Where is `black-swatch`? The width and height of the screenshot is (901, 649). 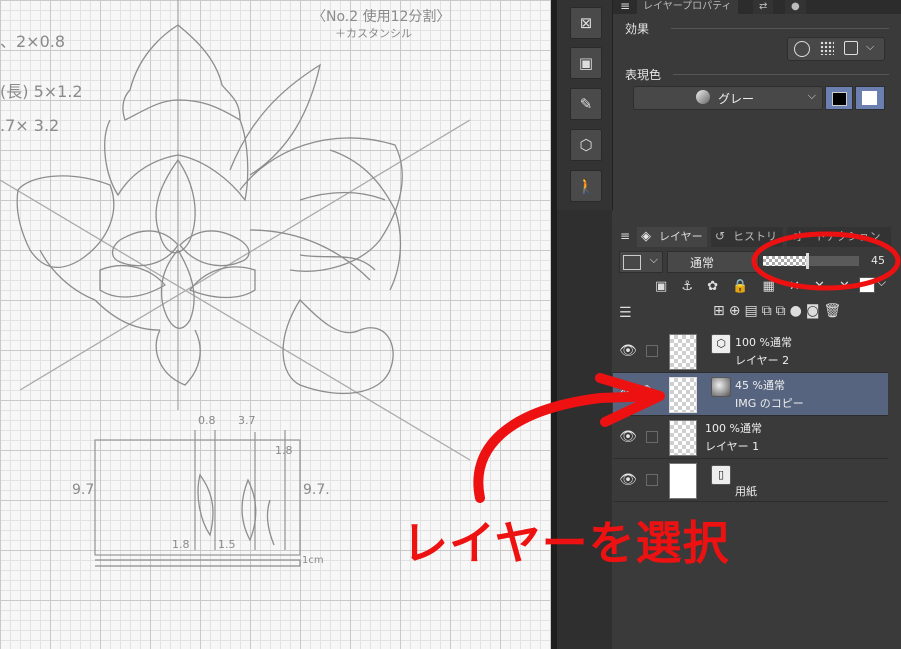 black-swatch is located at coordinates (839, 99).